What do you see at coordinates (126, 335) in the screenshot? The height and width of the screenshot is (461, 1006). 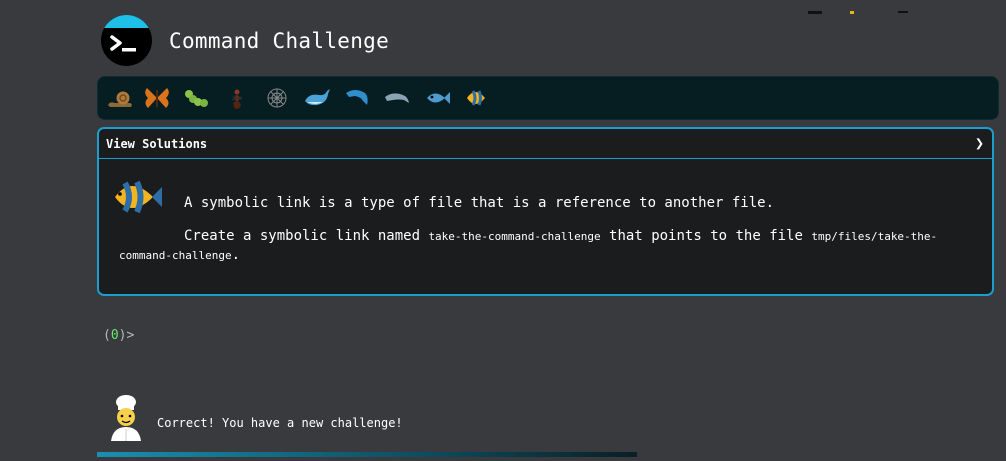 I see `prompt-symbol: )>` at bounding box center [126, 335].